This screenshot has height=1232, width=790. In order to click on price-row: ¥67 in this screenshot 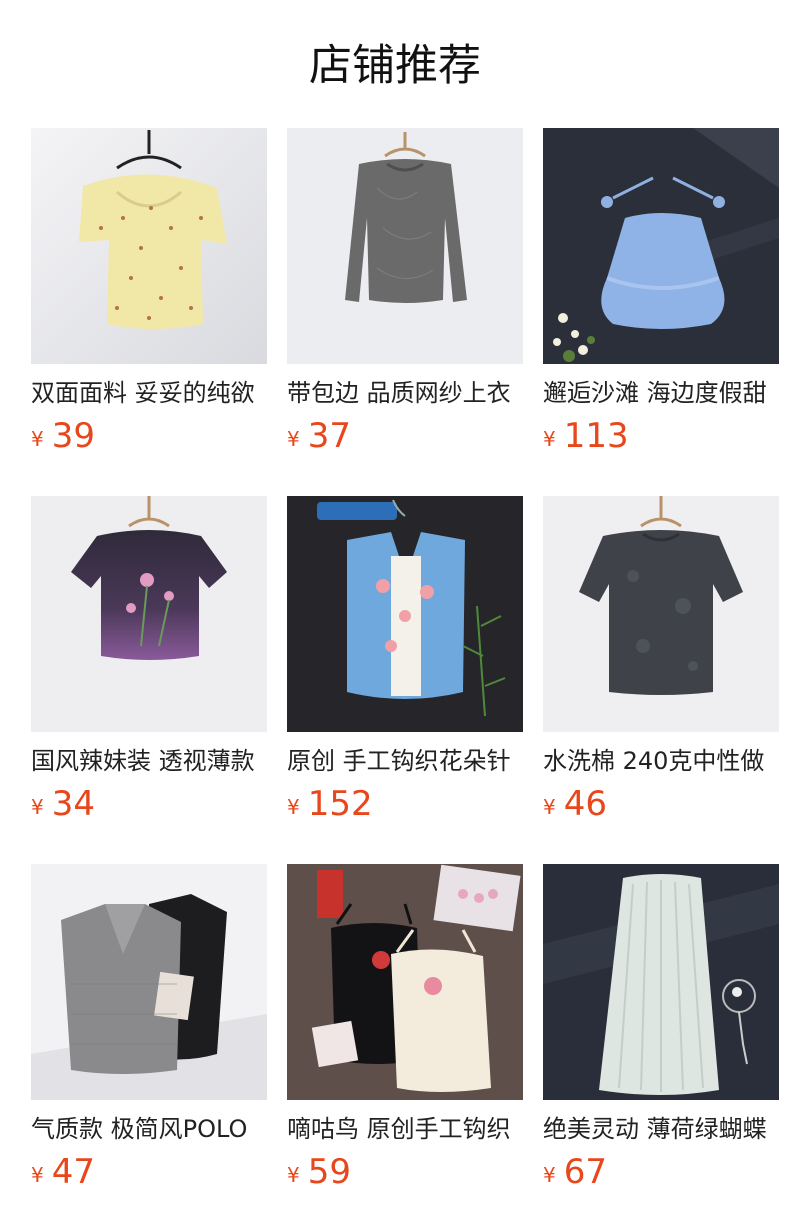, I will do `click(661, 1172)`.